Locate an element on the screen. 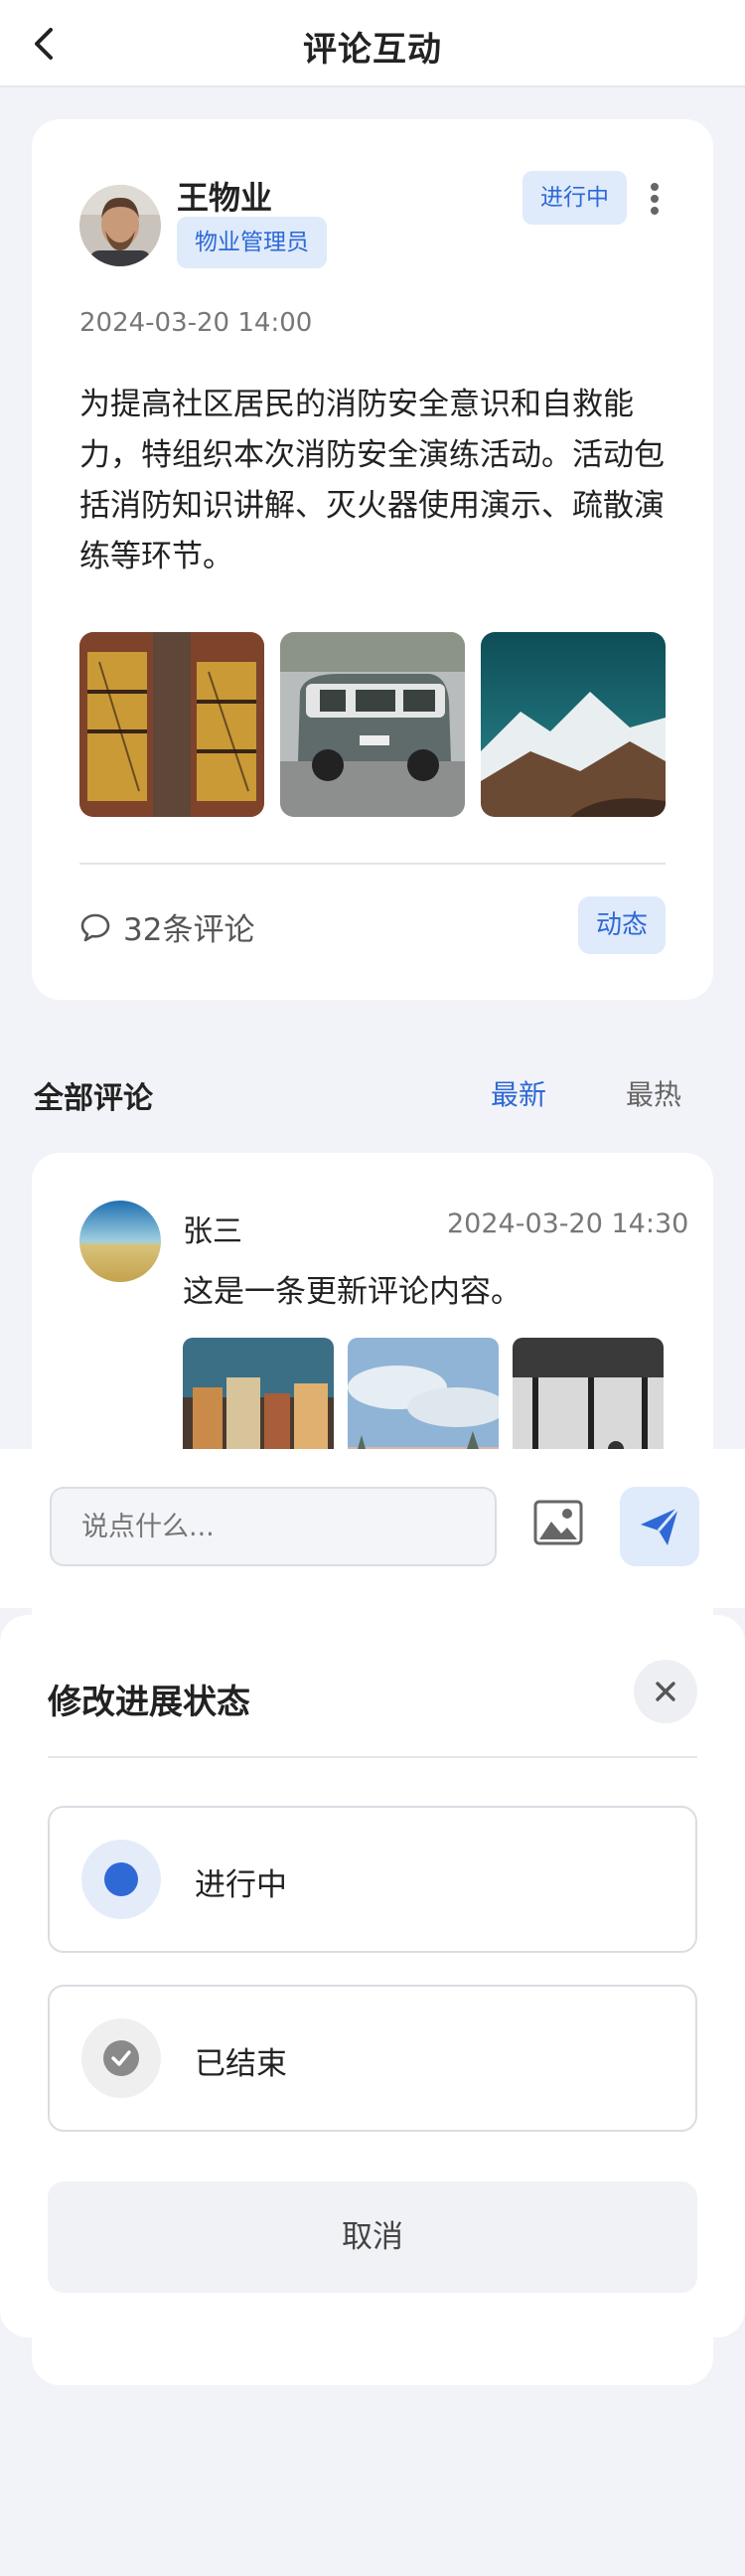  top-nav-bar: 评论互动 is located at coordinates (373, 43).